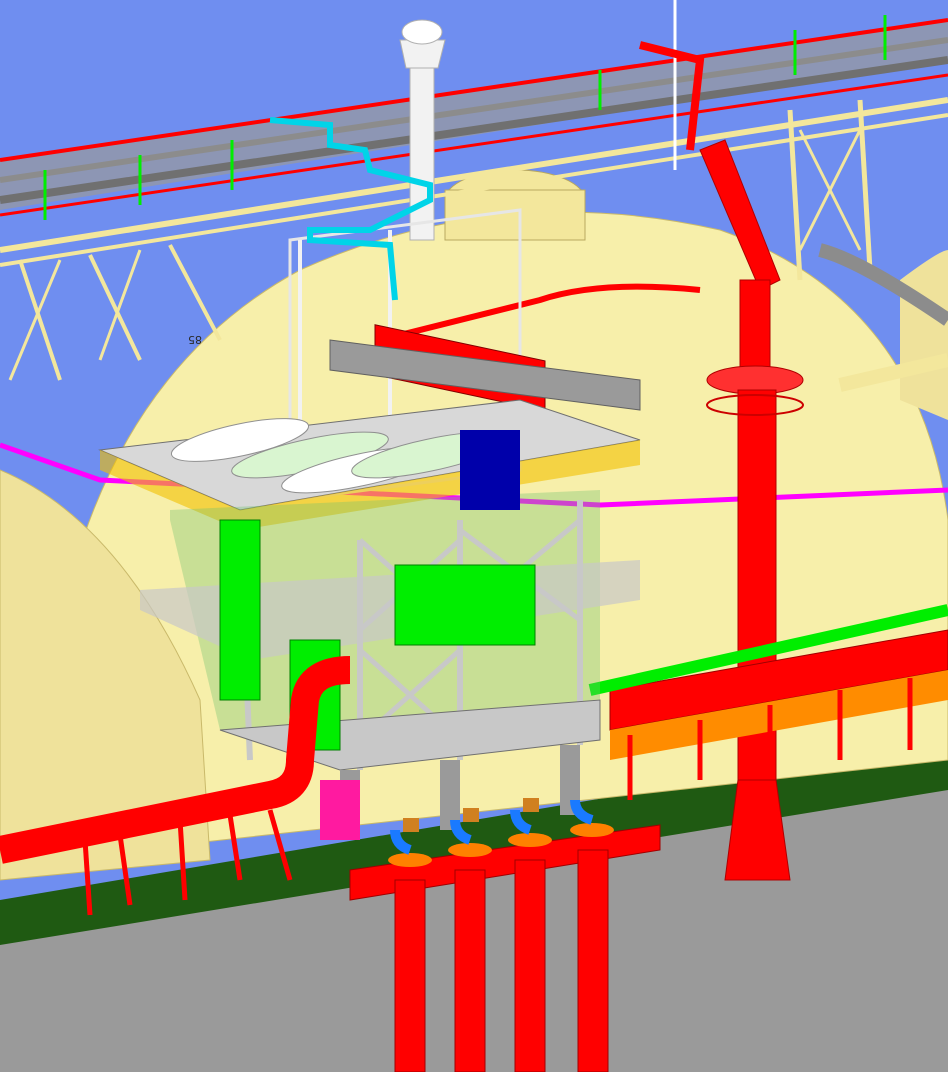 The image size is (948, 1072). Describe the element at coordinates (924, 335) in the screenshot. I see `storage-tank-right` at that location.